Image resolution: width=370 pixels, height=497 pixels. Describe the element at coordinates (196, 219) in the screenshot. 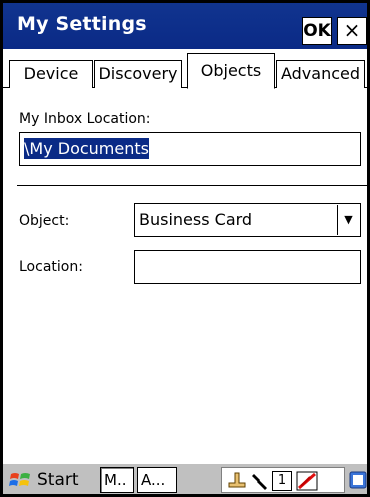

I see `object-dropdown-value: Business Card` at that location.